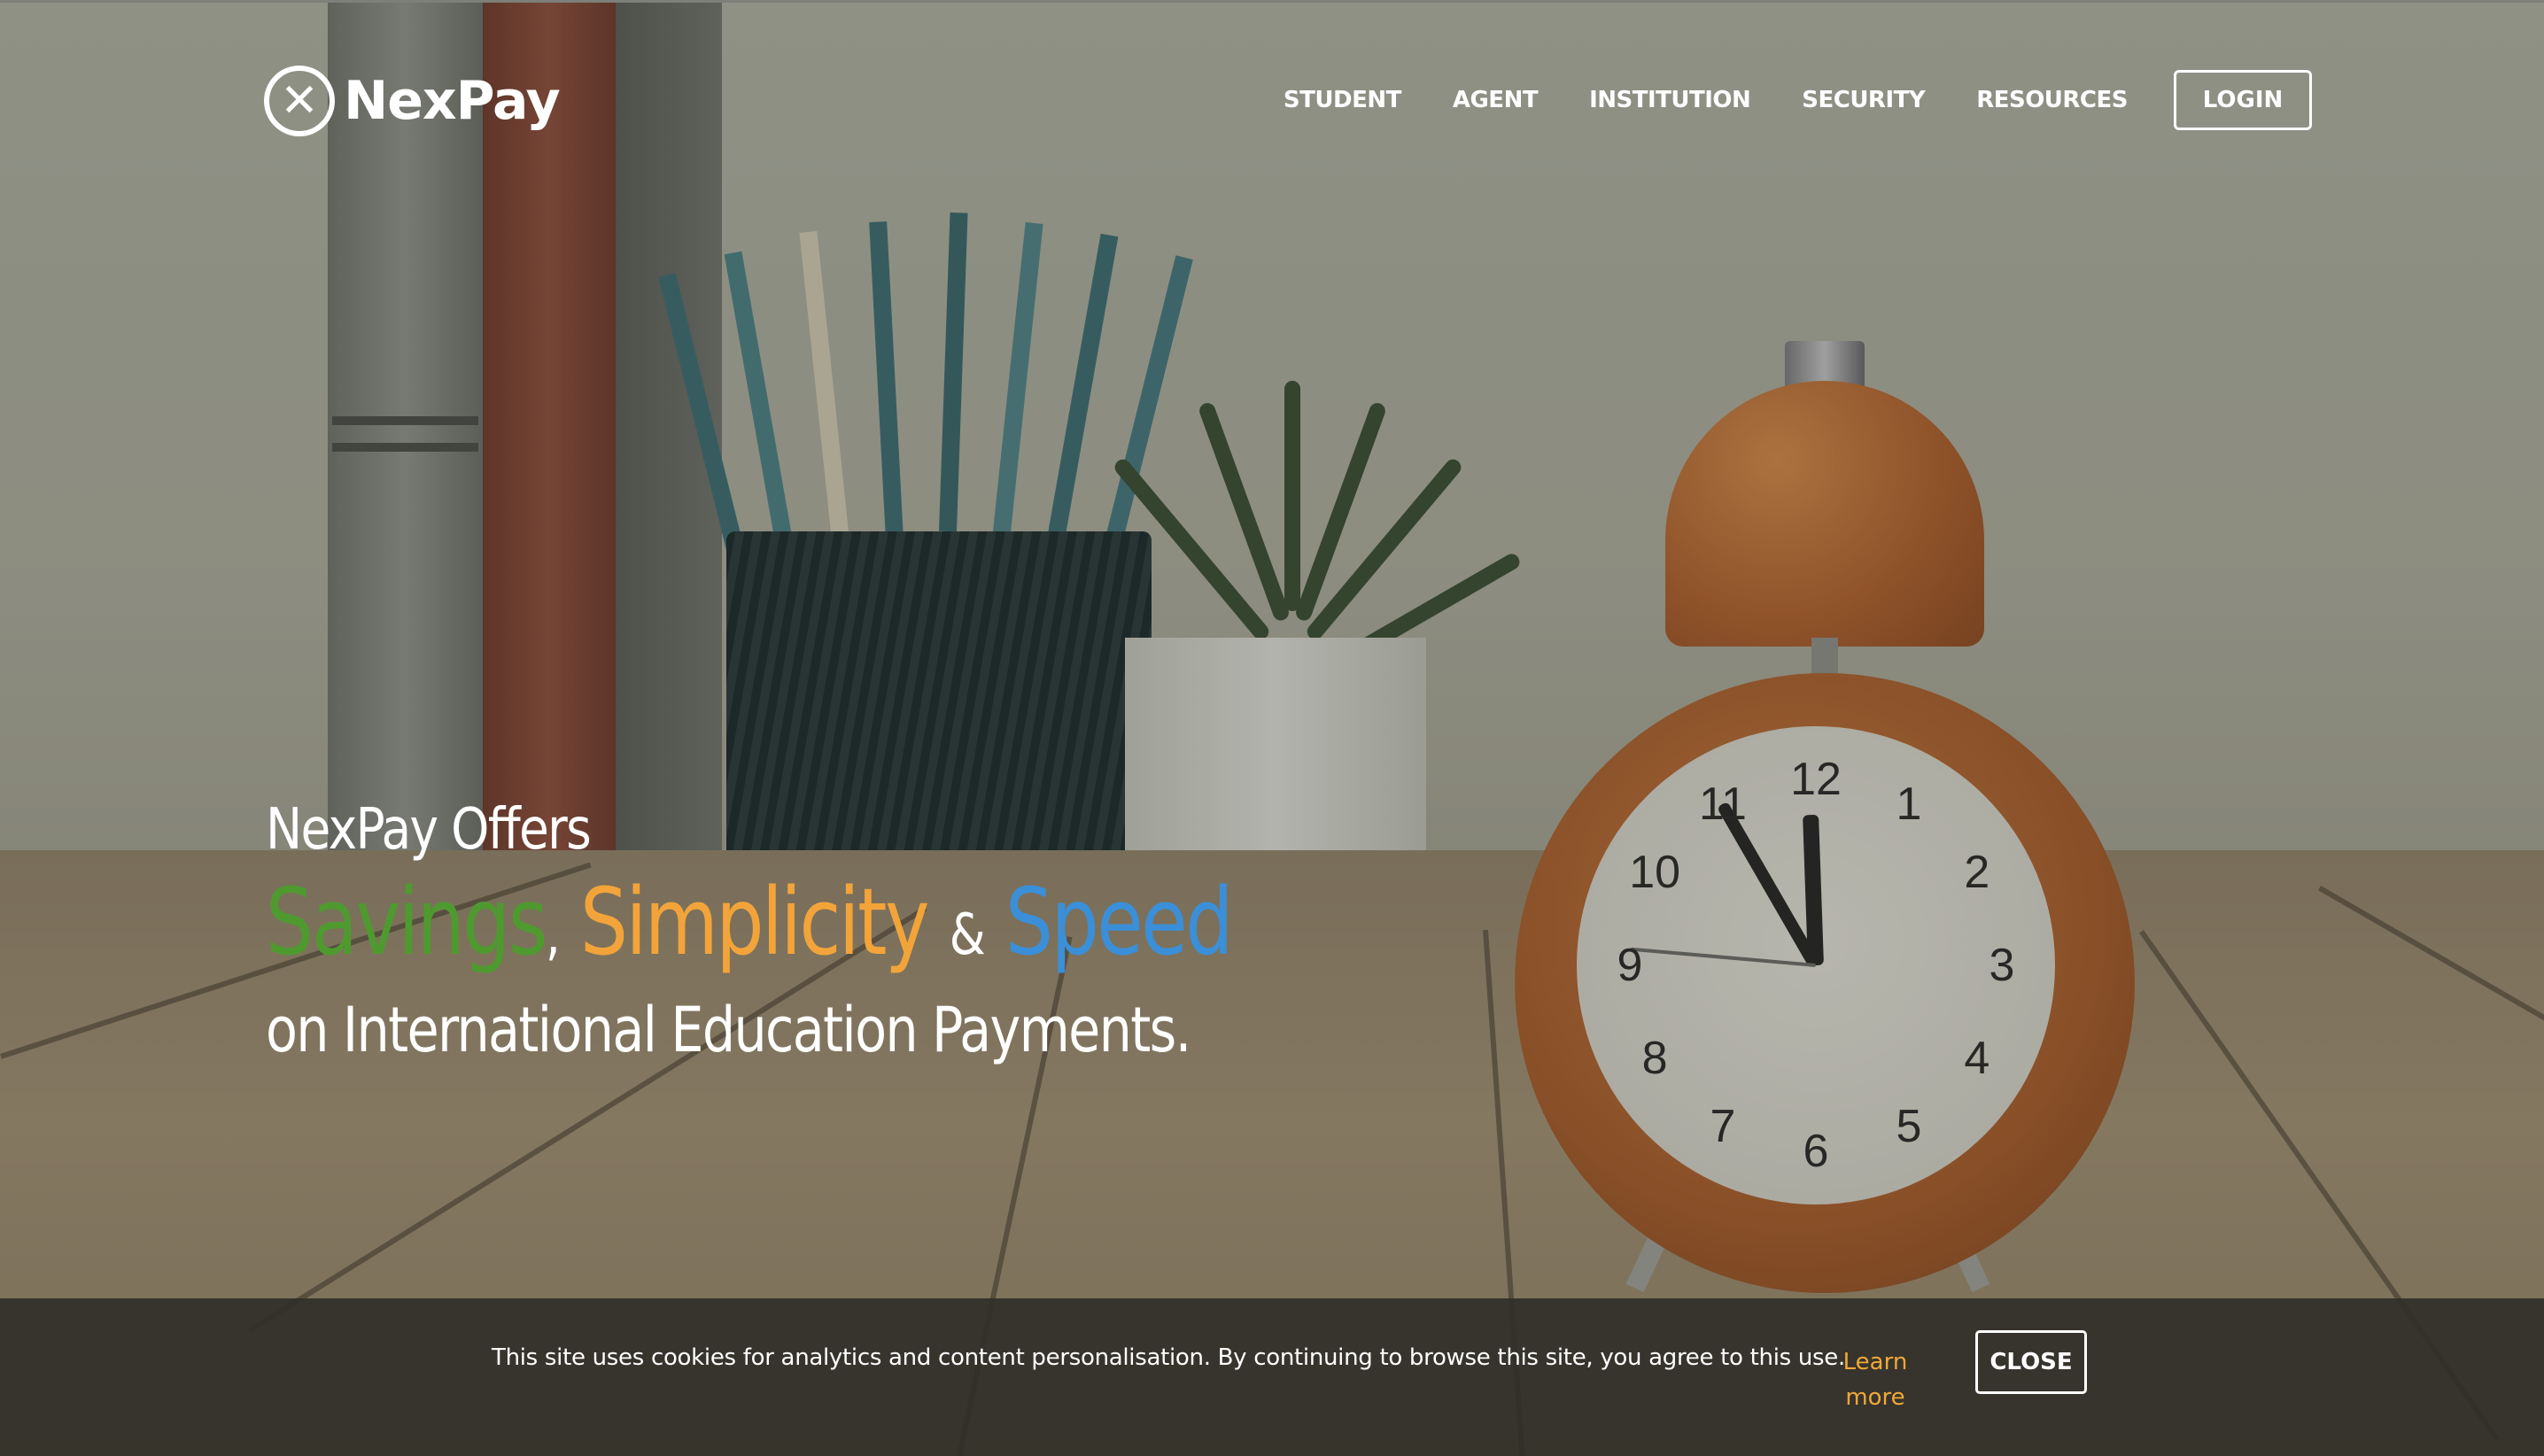 The height and width of the screenshot is (1456, 2544). I want to click on speed-word: Speed, so click(1118, 922).